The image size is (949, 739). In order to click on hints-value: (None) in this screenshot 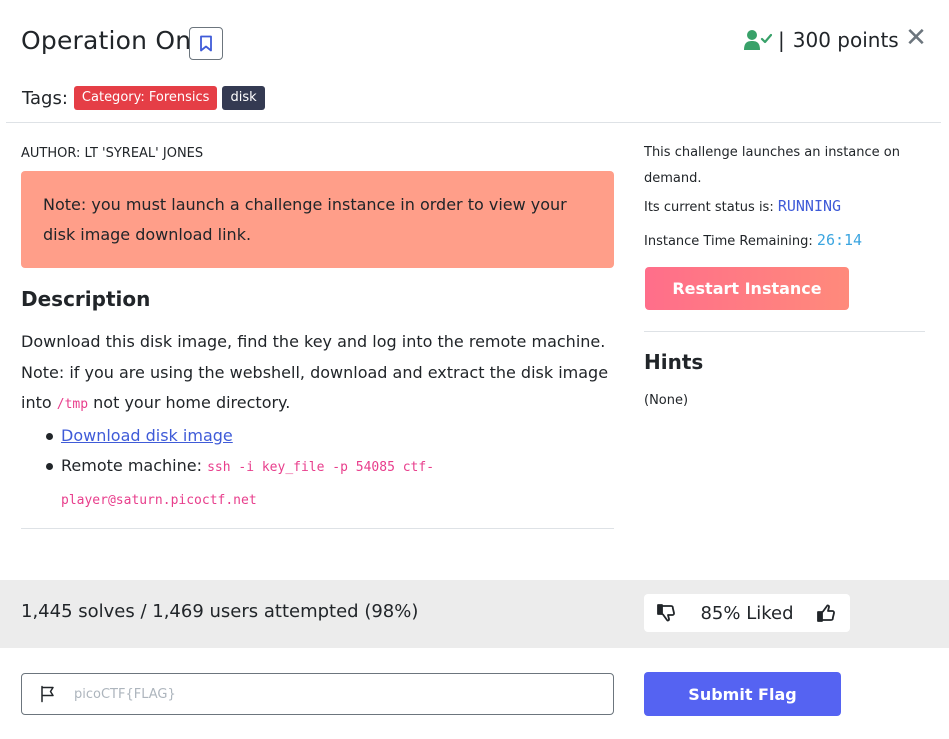, I will do `click(666, 400)`.